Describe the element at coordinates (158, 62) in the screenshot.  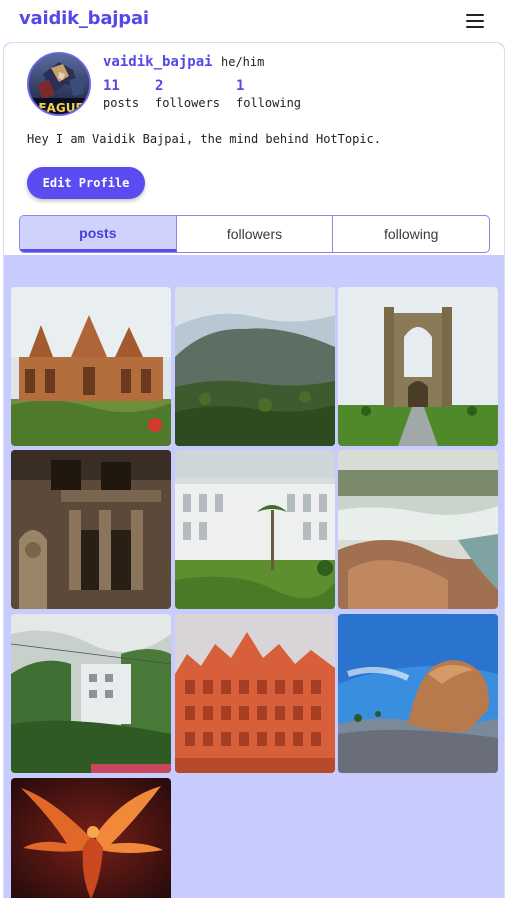
I see `profile-username: vaidik_bajpai` at that location.